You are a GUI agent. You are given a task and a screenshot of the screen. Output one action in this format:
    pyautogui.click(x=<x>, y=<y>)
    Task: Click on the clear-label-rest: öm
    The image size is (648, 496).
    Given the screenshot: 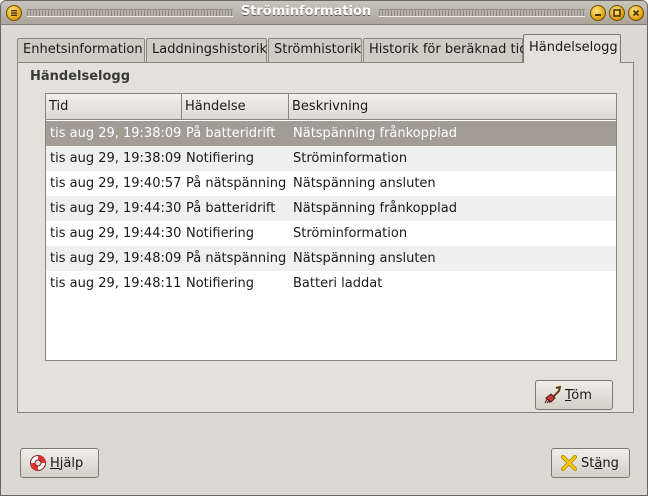 What is the action you would take?
    pyautogui.click(x=581, y=395)
    